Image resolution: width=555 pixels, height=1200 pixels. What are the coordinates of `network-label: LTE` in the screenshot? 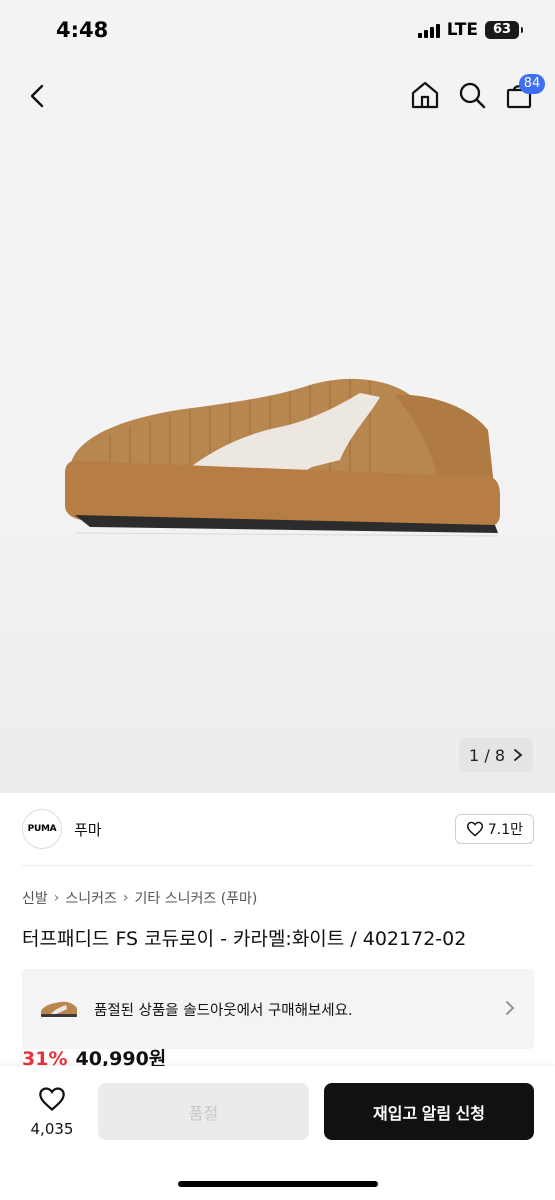 It's located at (462, 30).